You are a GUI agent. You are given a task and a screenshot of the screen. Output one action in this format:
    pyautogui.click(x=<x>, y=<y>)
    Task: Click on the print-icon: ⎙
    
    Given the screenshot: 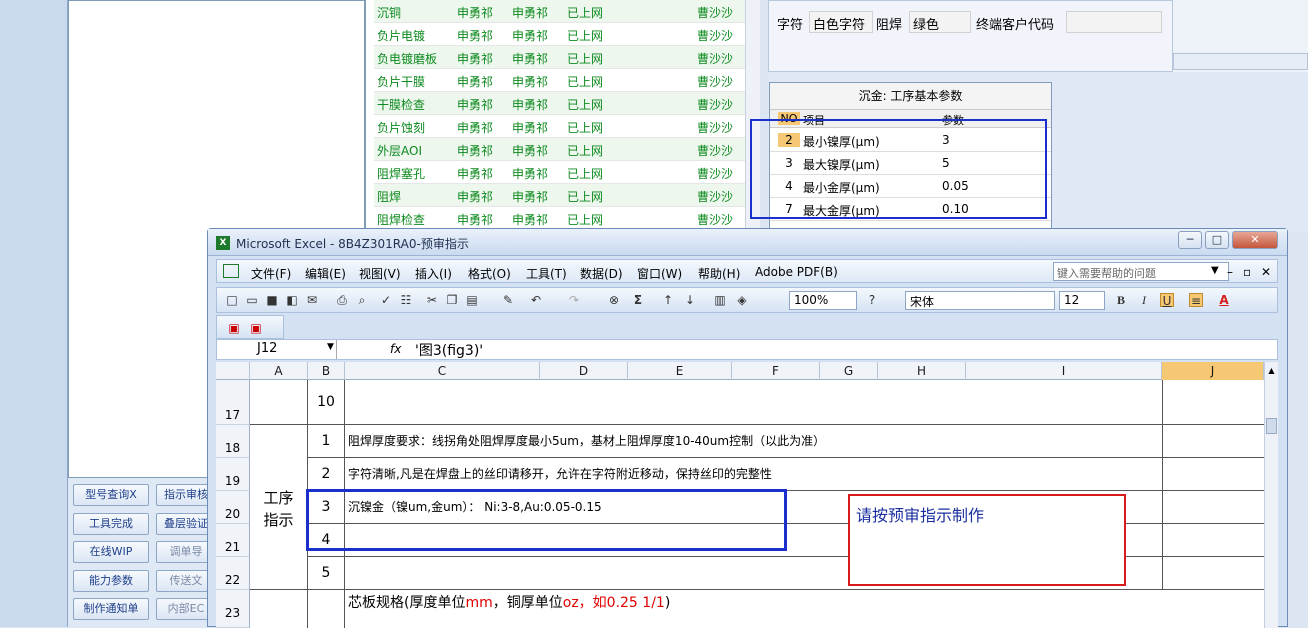 What is the action you would take?
    pyautogui.click(x=342, y=300)
    